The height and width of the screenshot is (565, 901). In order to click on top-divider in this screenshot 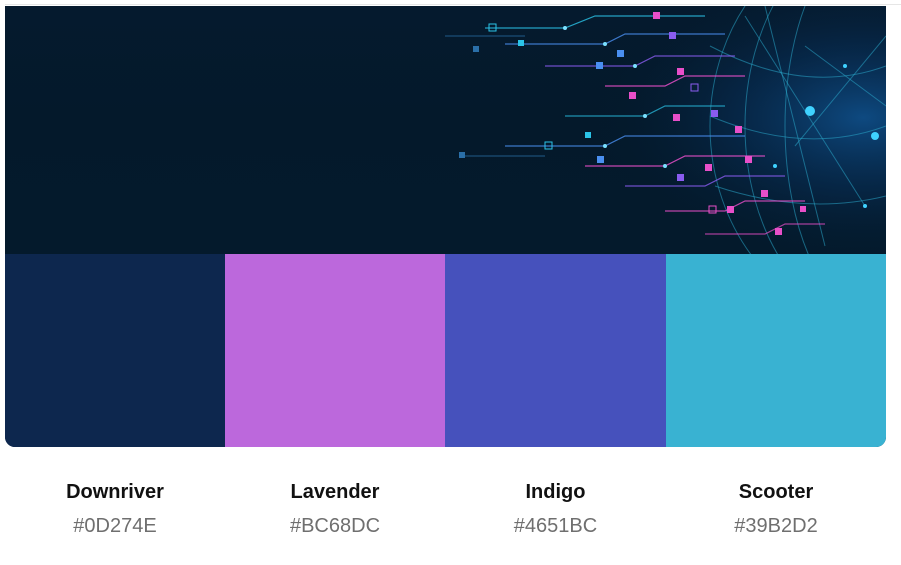, I will do `click(453, 4)`.